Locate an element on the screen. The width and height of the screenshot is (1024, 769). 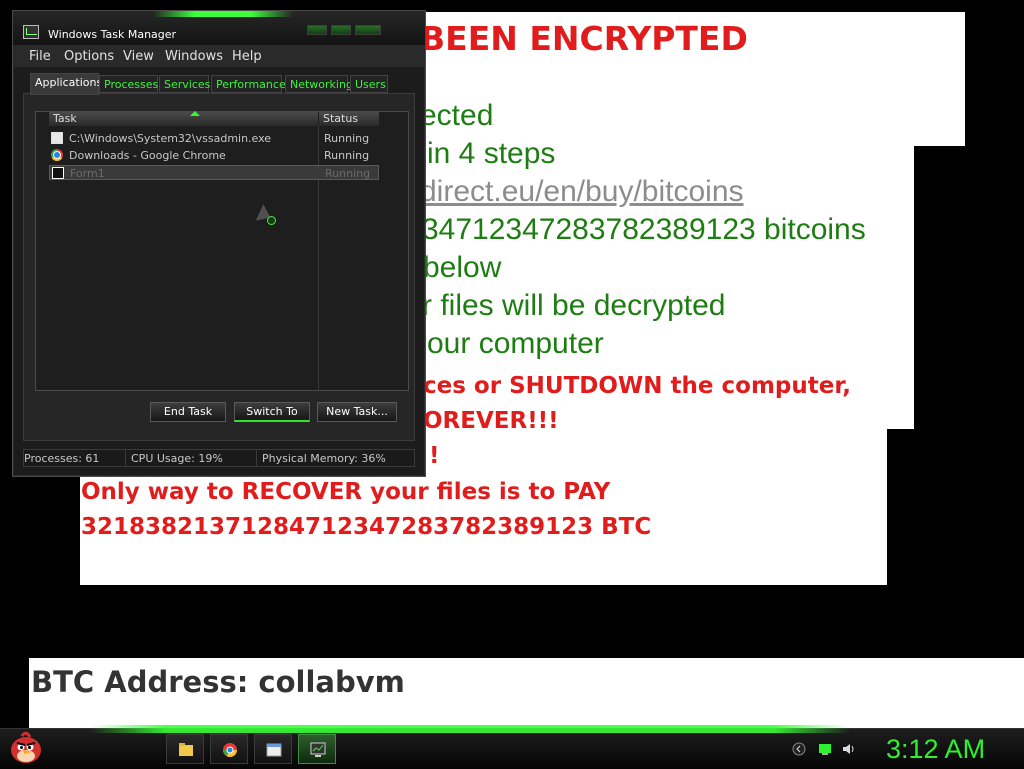
exe-icon is located at coordinates (57, 138).